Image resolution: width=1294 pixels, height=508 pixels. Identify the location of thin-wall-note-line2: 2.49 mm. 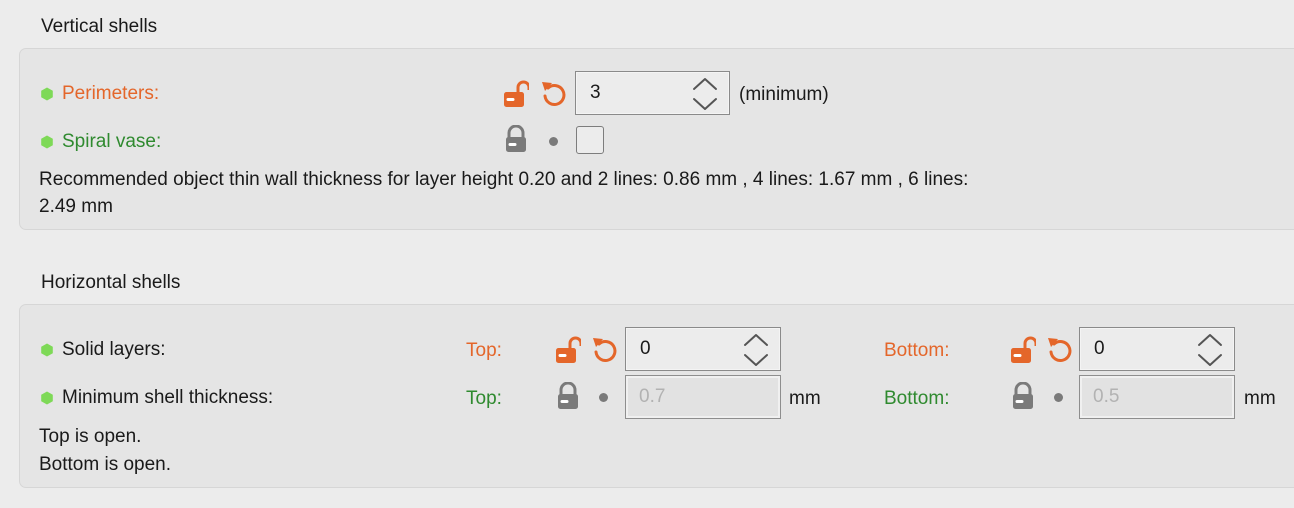
(76, 206).